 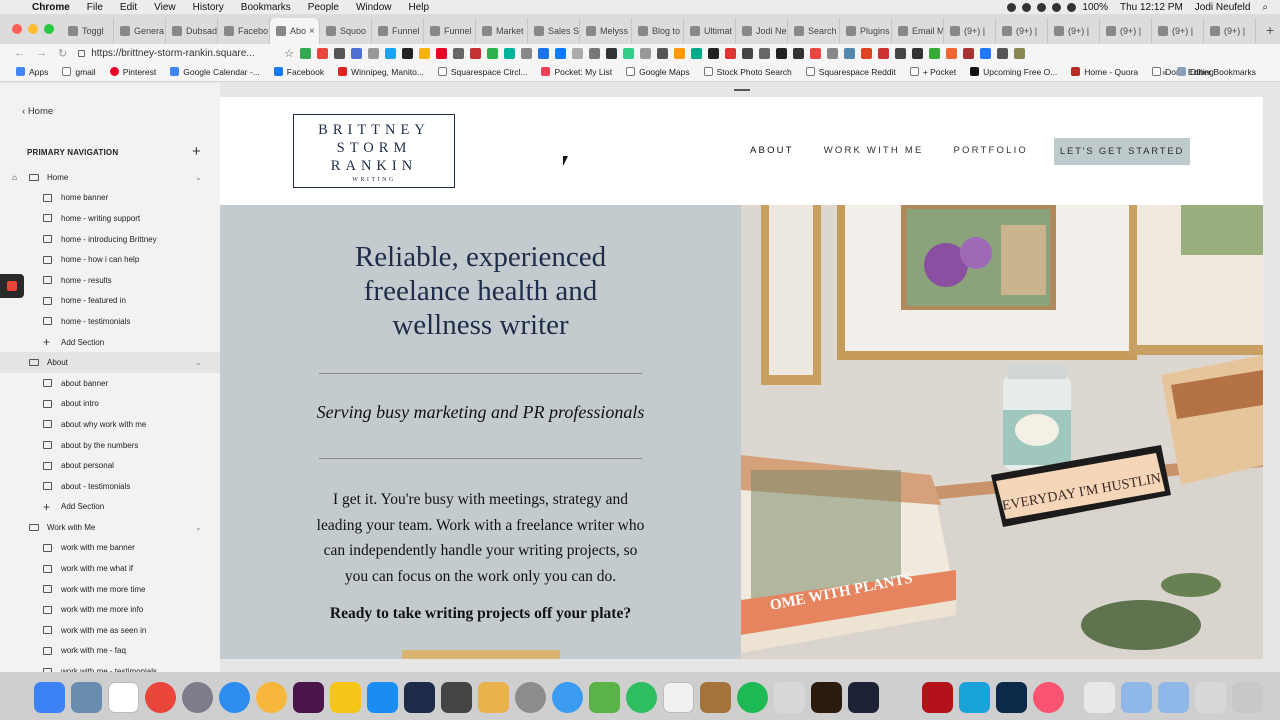 I want to click on nav-section: about - testimonials, so click(x=110, y=486).